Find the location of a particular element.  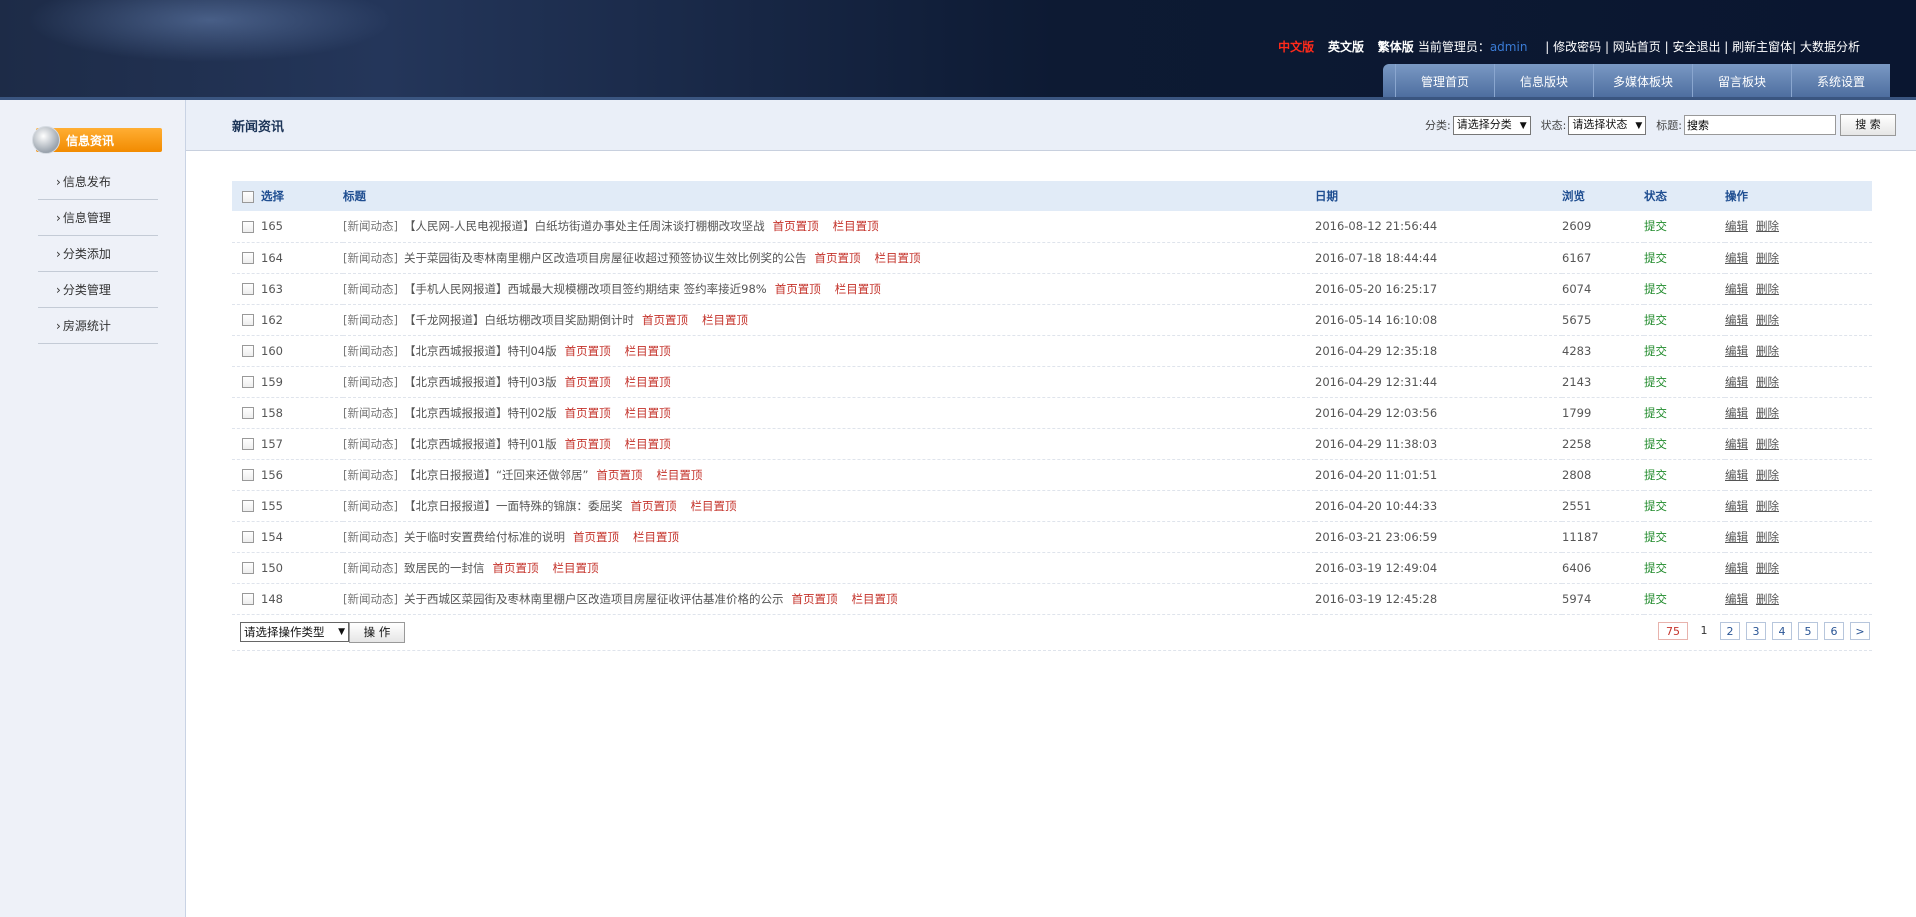

category-select: 请选择分类 ▼ is located at coordinates (1491, 125).